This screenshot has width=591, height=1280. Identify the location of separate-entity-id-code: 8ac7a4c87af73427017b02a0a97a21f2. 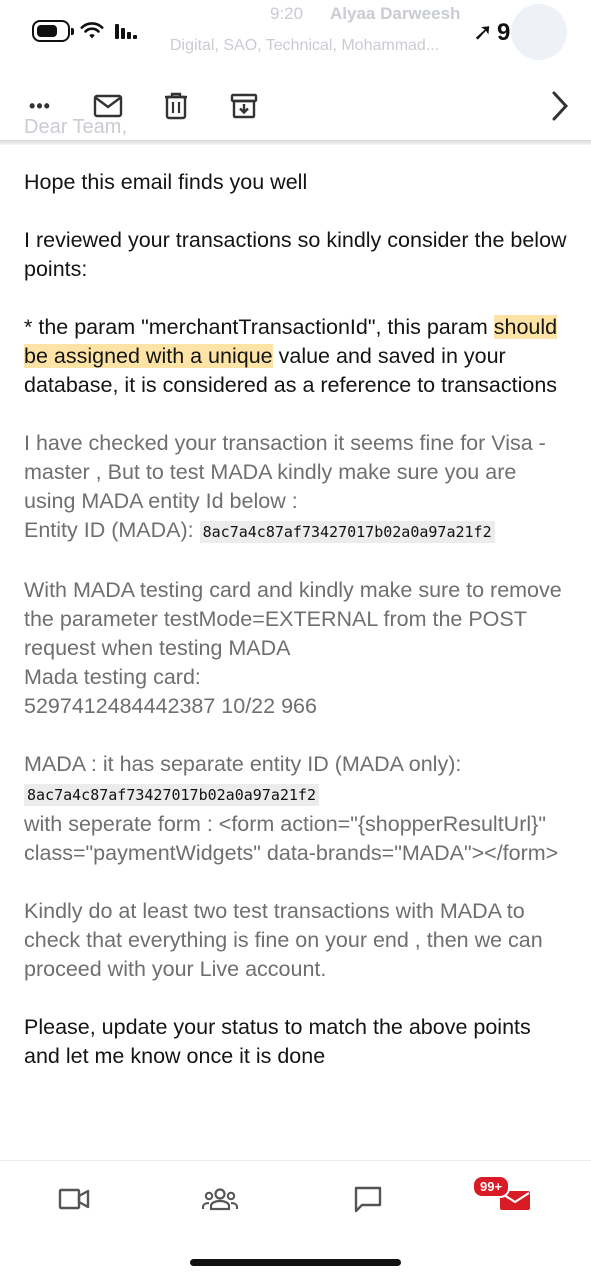
(171, 795).